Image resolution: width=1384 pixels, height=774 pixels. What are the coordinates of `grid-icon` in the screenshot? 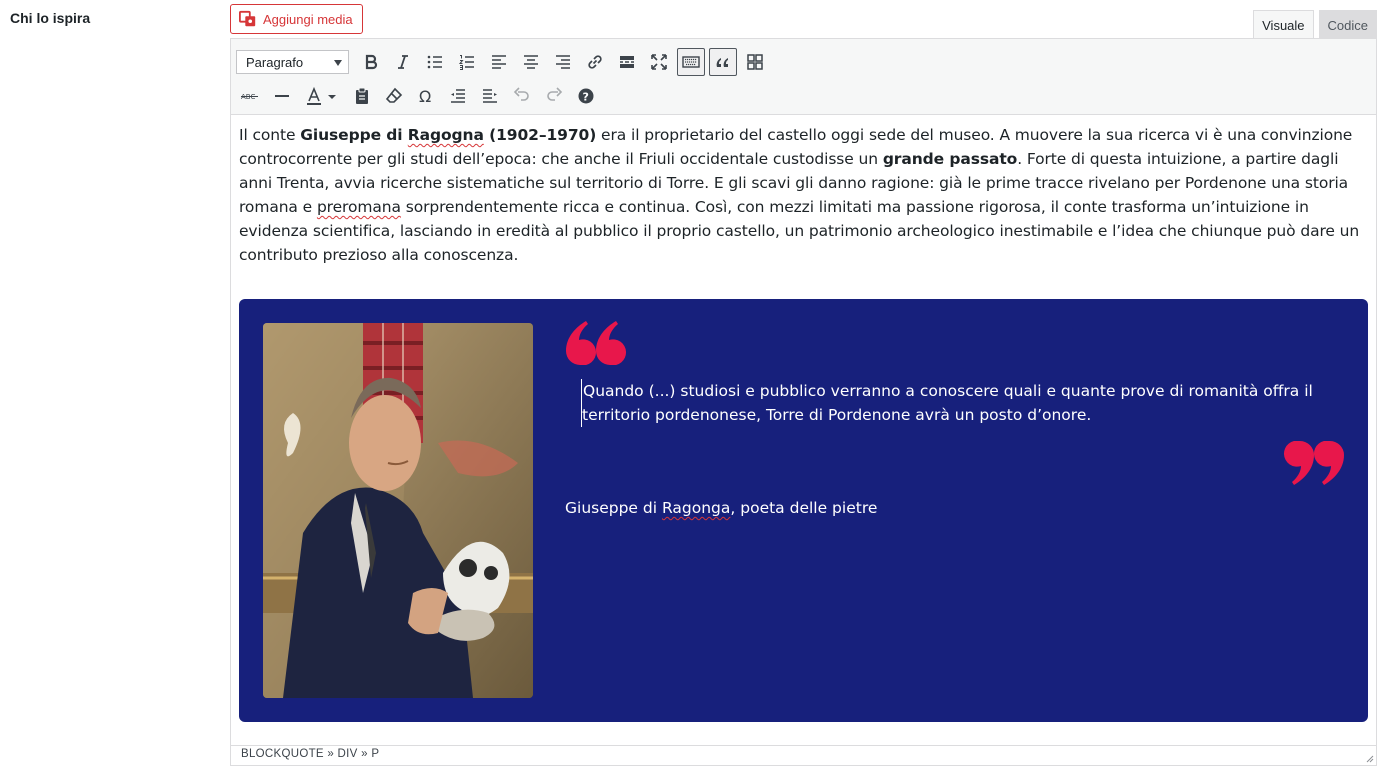 It's located at (755, 62).